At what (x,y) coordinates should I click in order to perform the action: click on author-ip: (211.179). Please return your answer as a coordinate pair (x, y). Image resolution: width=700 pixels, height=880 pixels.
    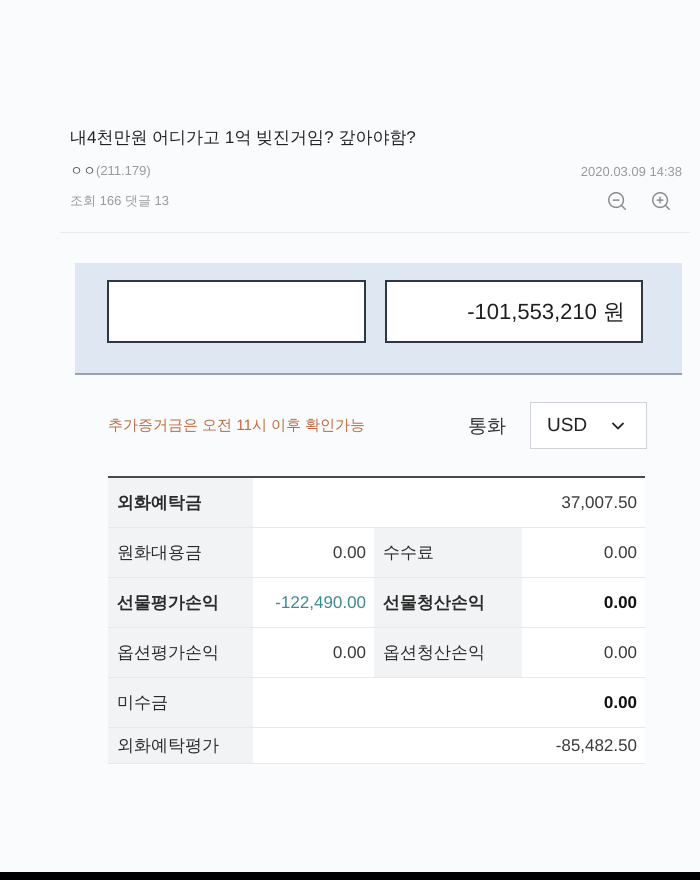
    Looking at the image, I should click on (123, 170).